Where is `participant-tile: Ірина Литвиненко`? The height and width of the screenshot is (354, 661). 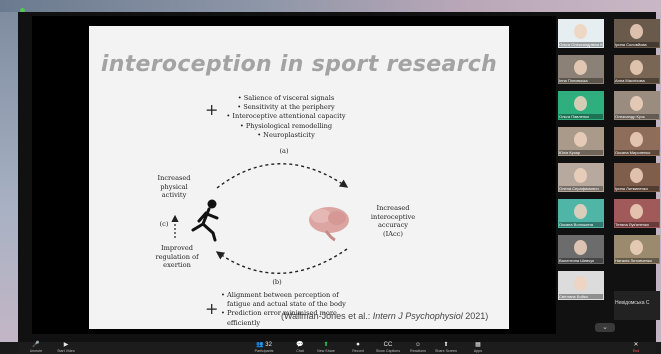 participant-tile: Ірина Литвиненко is located at coordinates (637, 177).